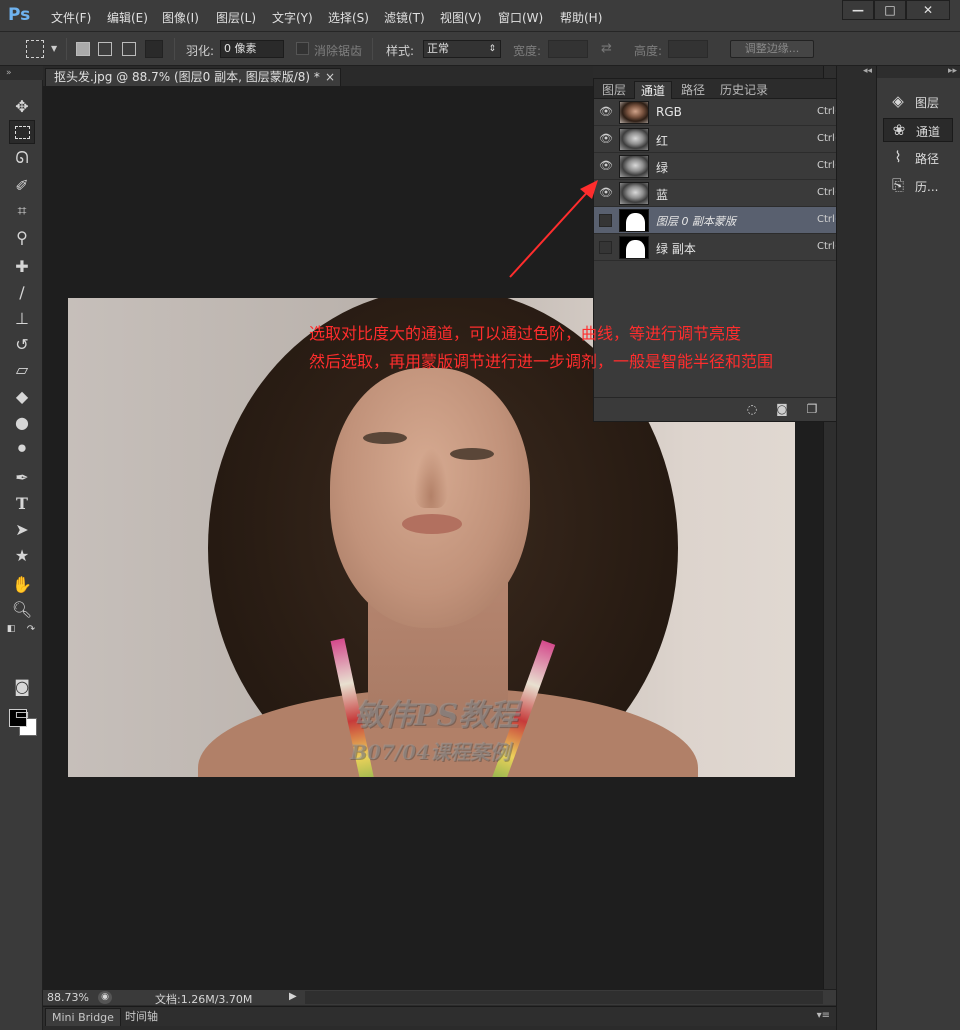 The width and height of the screenshot is (960, 1030). What do you see at coordinates (22, 211) in the screenshot?
I see `crop-tool-icon: ⌗` at bounding box center [22, 211].